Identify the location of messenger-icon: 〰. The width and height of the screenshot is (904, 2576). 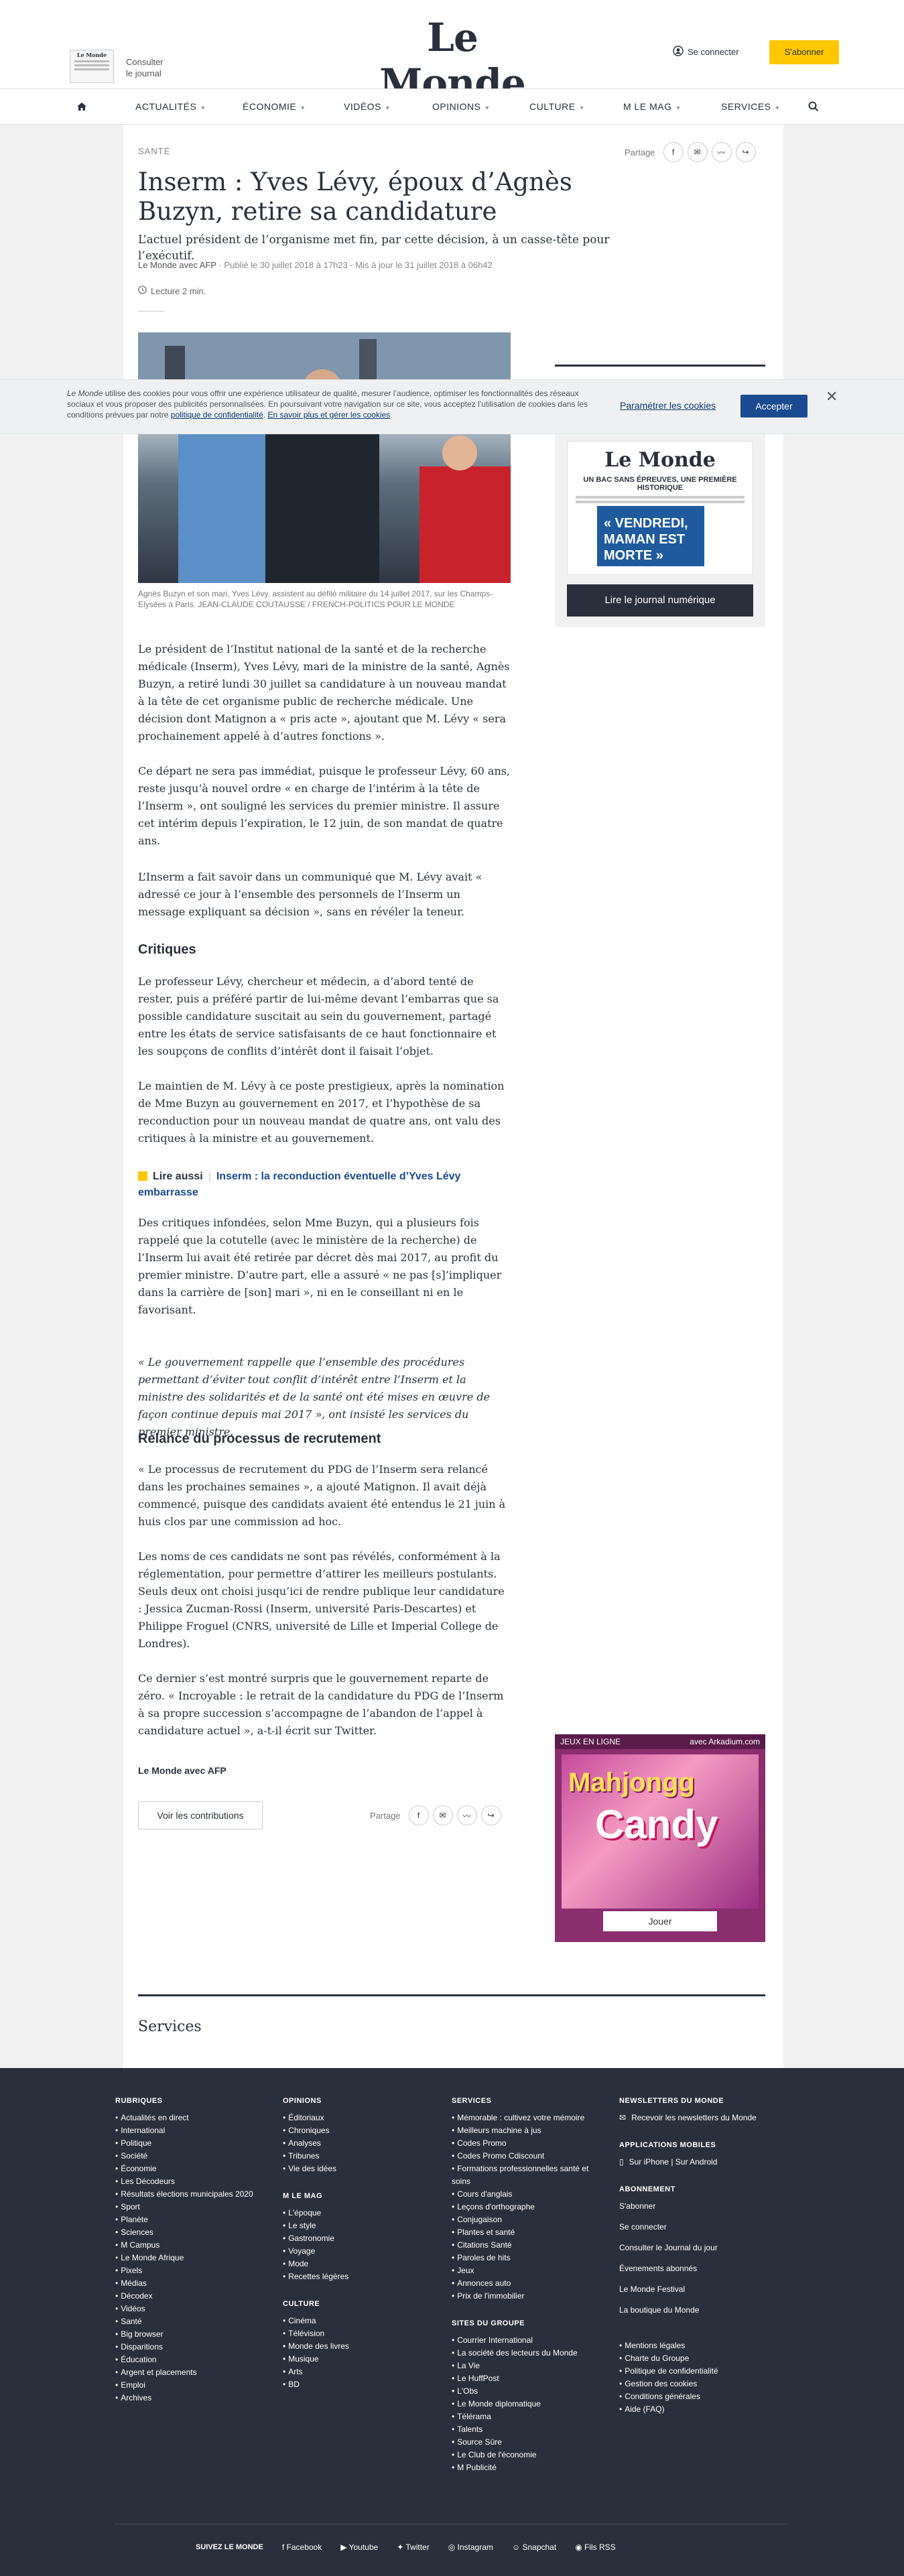
(467, 1815).